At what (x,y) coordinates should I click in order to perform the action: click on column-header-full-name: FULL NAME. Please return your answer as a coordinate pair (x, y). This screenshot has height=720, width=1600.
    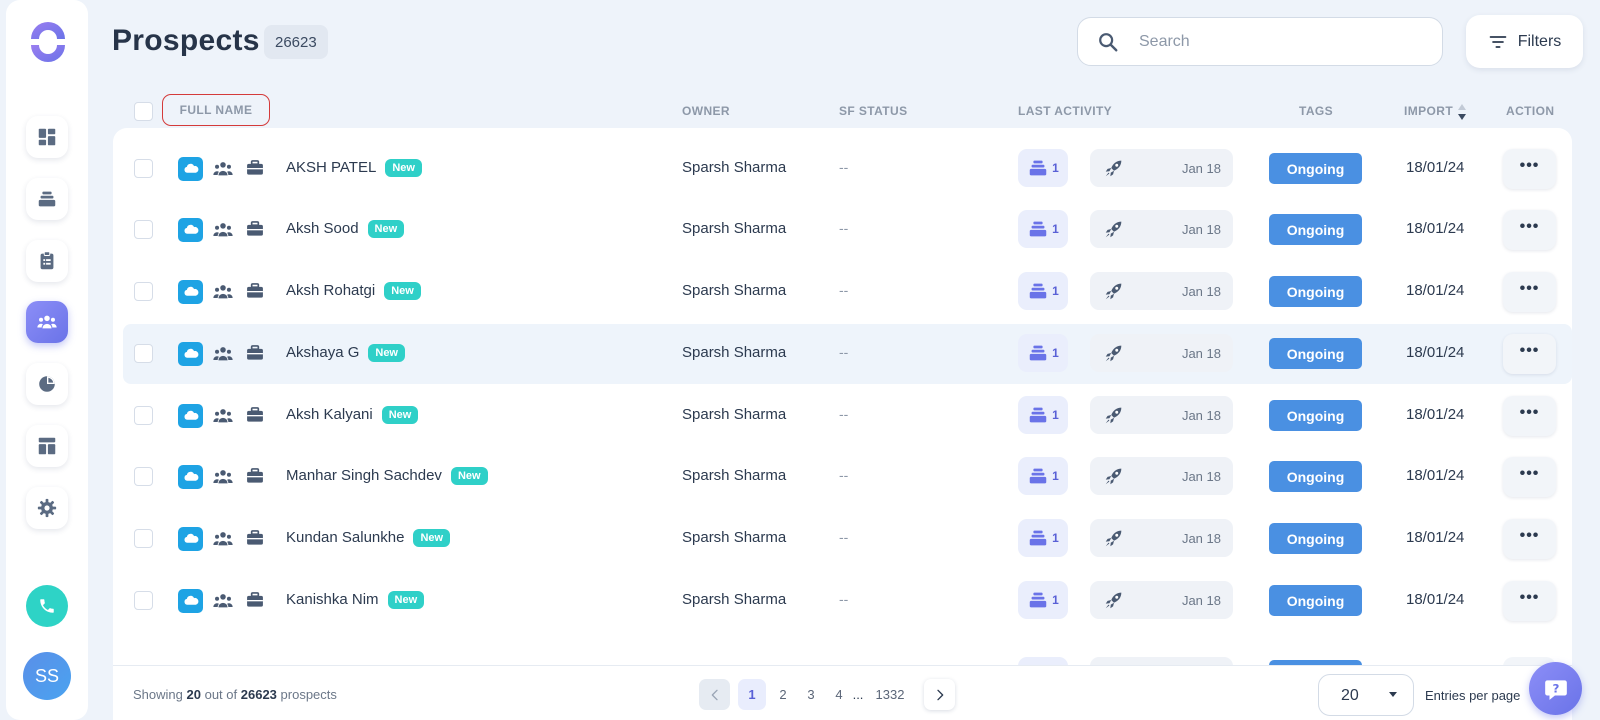
    Looking at the image, I should click on (216, 110).